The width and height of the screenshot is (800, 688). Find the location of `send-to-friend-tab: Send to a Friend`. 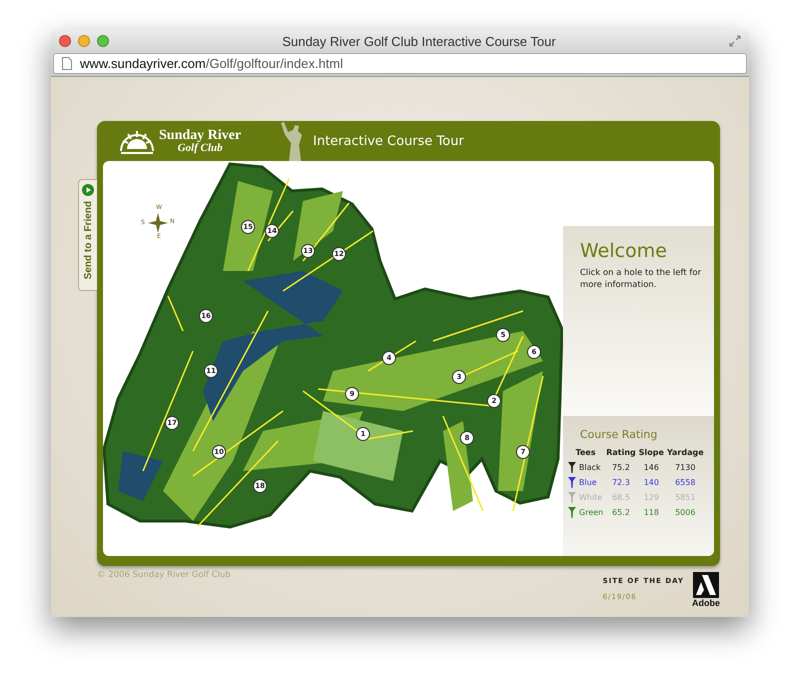

send-to-friend-tab: Send to a Friend is located at coordinates (87, 235).